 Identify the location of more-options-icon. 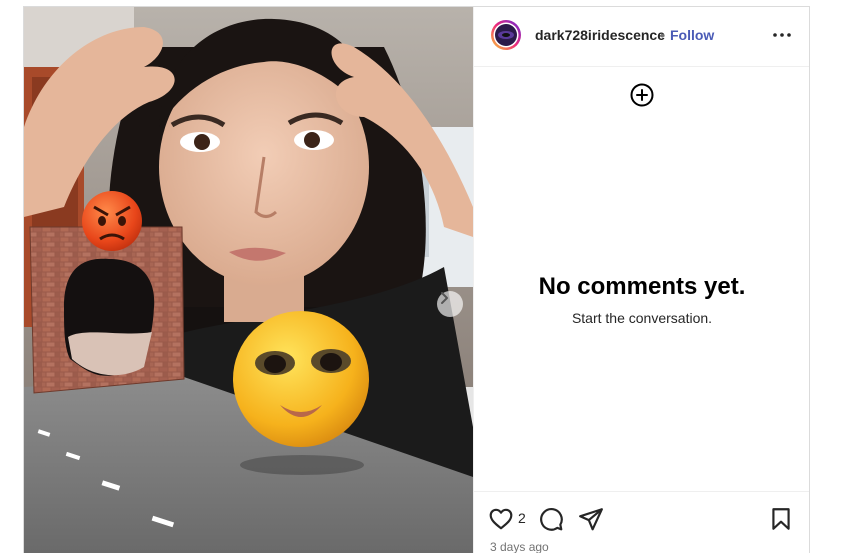
(782, 35).